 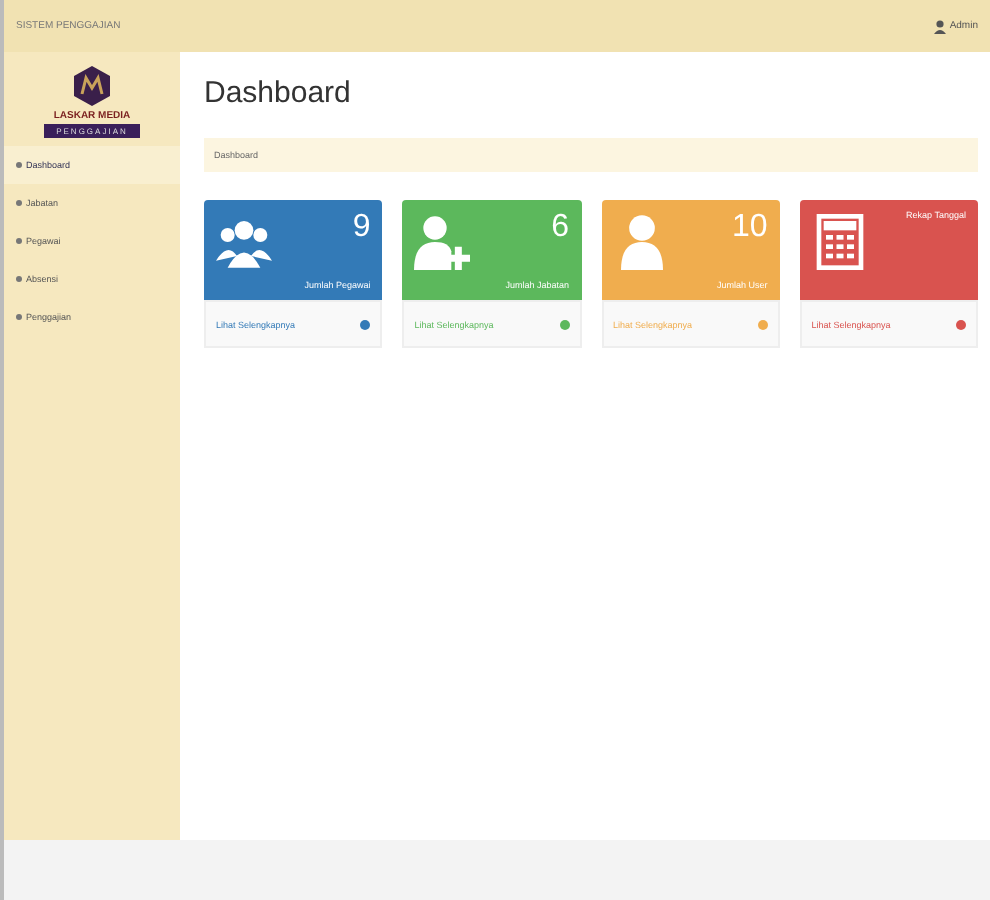 I want to click on stat-value: 9, so click(x=361, y=228).